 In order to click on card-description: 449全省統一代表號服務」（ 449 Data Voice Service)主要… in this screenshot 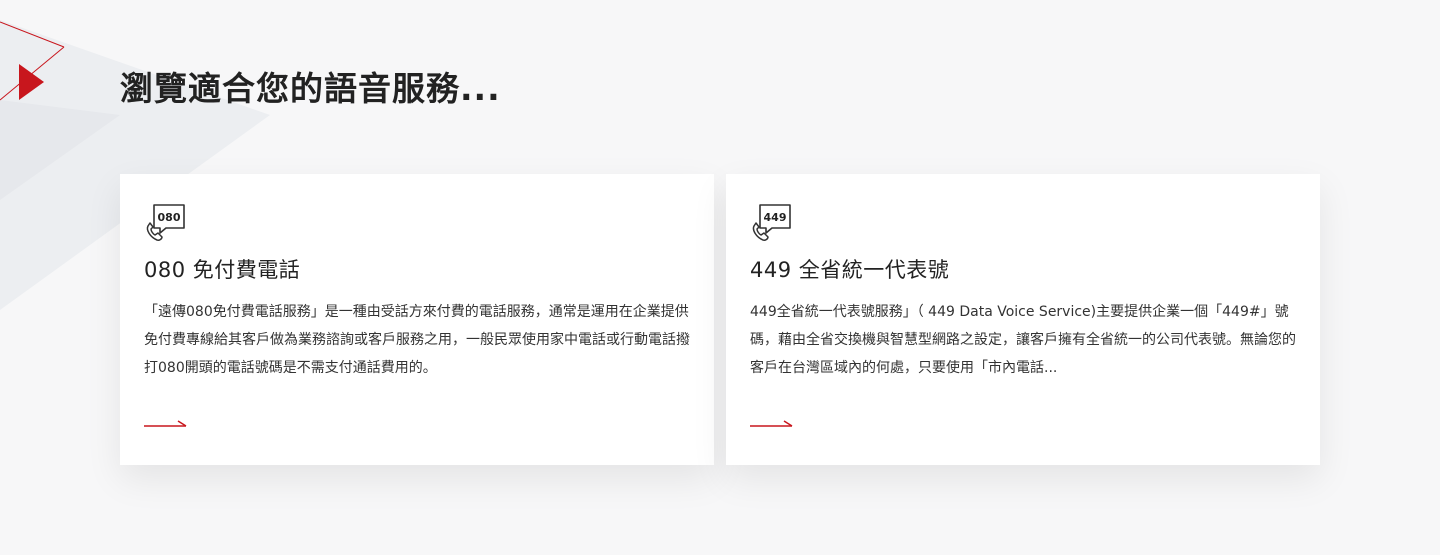, I will do `click(1023, 340)`.